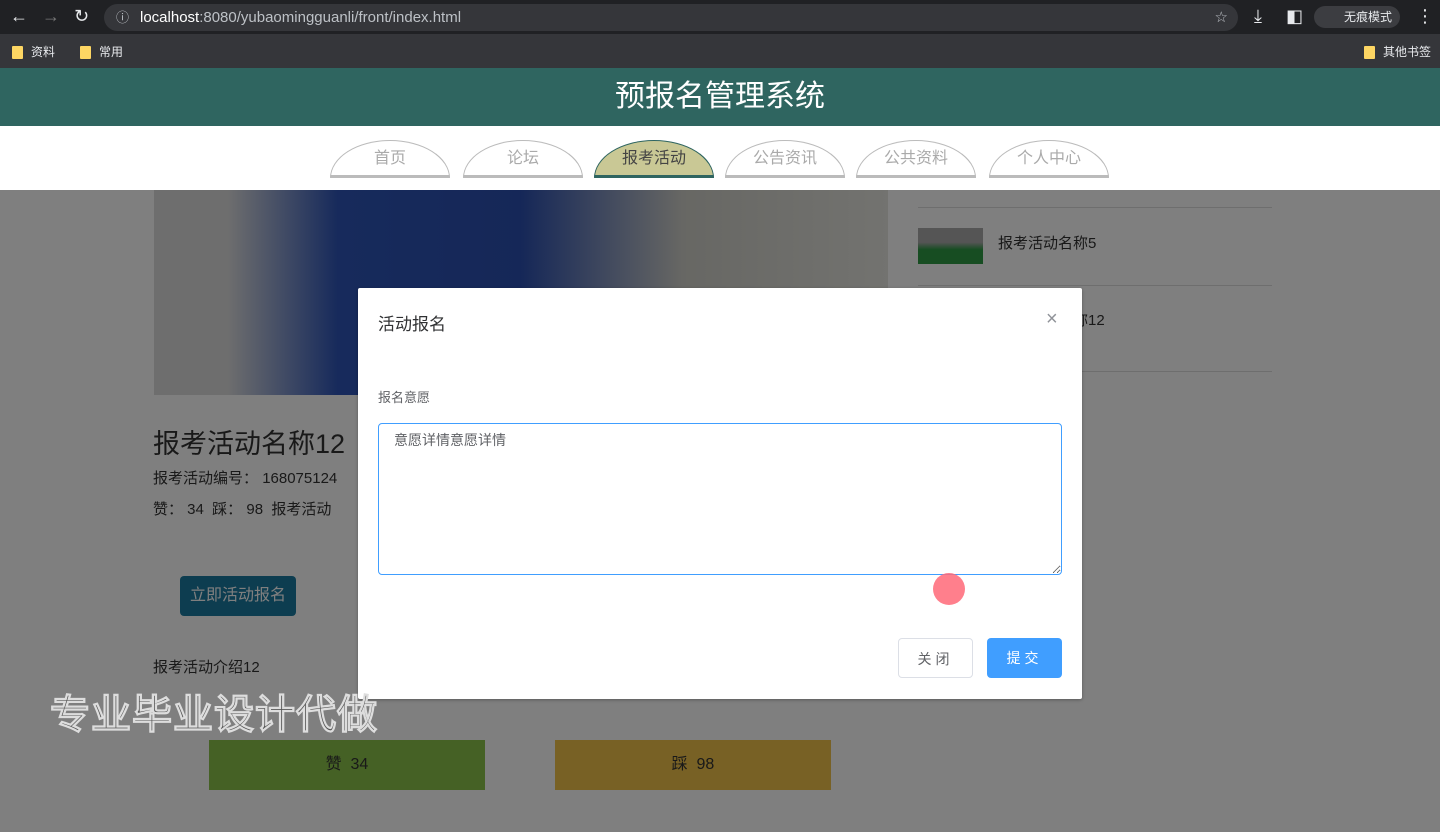 Image resolution: width=1440 pixels, height=832 pixels. Describe the element at coordinates (170, 17) in the screenshot. I see `url-host: localhost` at that location.